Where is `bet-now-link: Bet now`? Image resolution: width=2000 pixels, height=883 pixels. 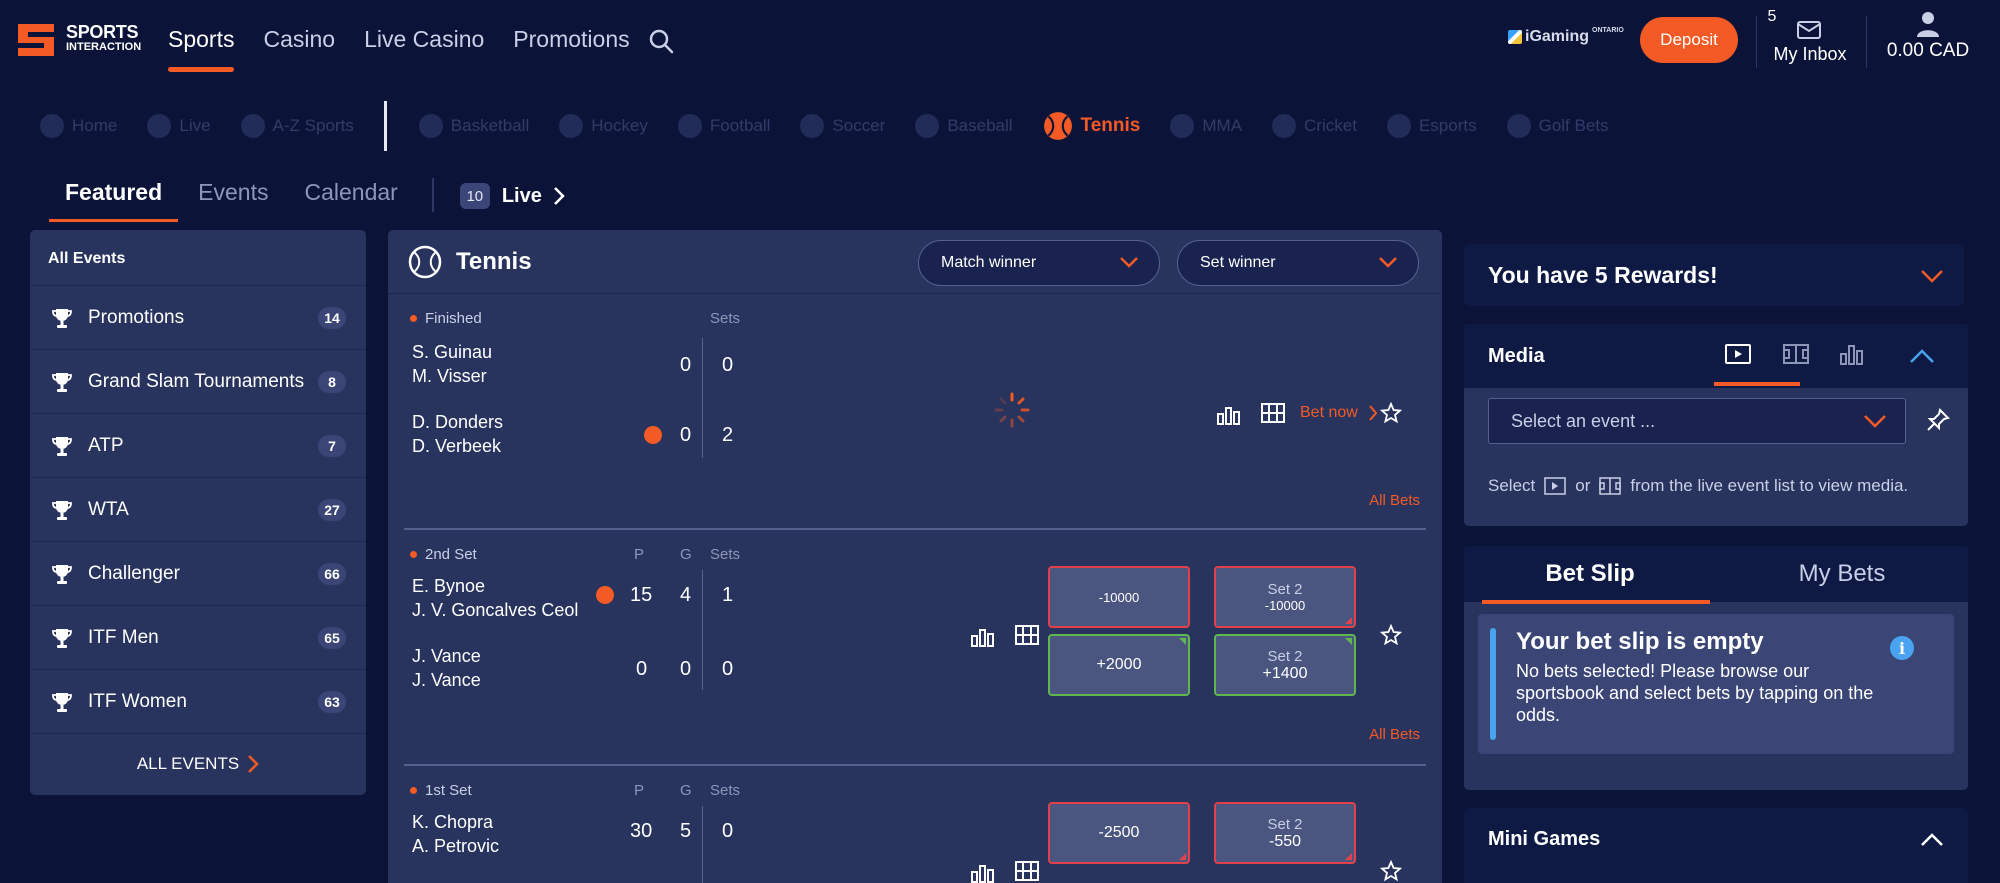
bet-now-link: Bet now is located at coordinates (1339, 413).